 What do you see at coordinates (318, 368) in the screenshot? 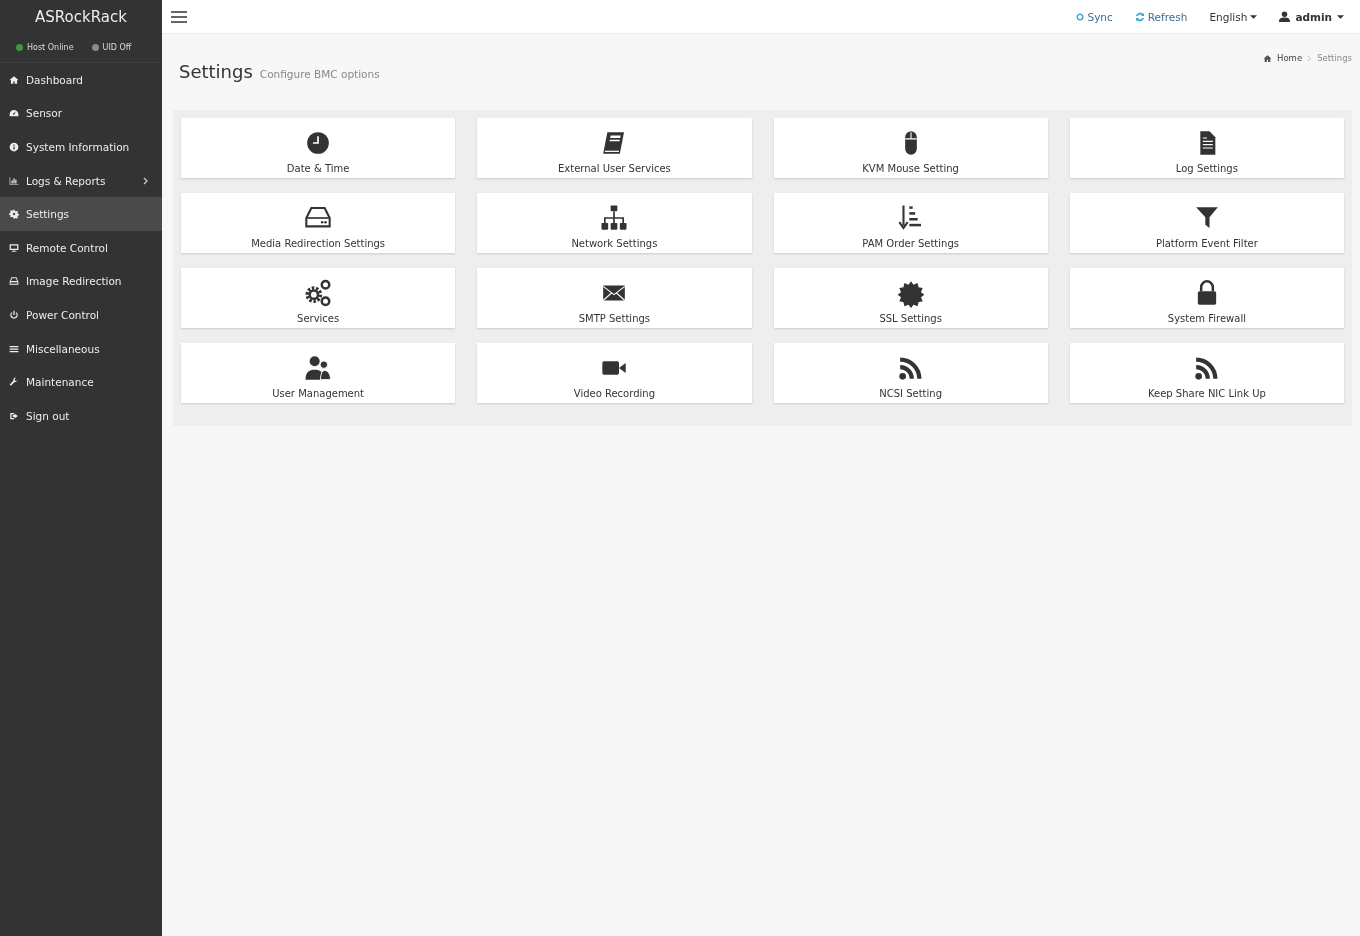
I see `users-icon` at bounding box center [318, 368].